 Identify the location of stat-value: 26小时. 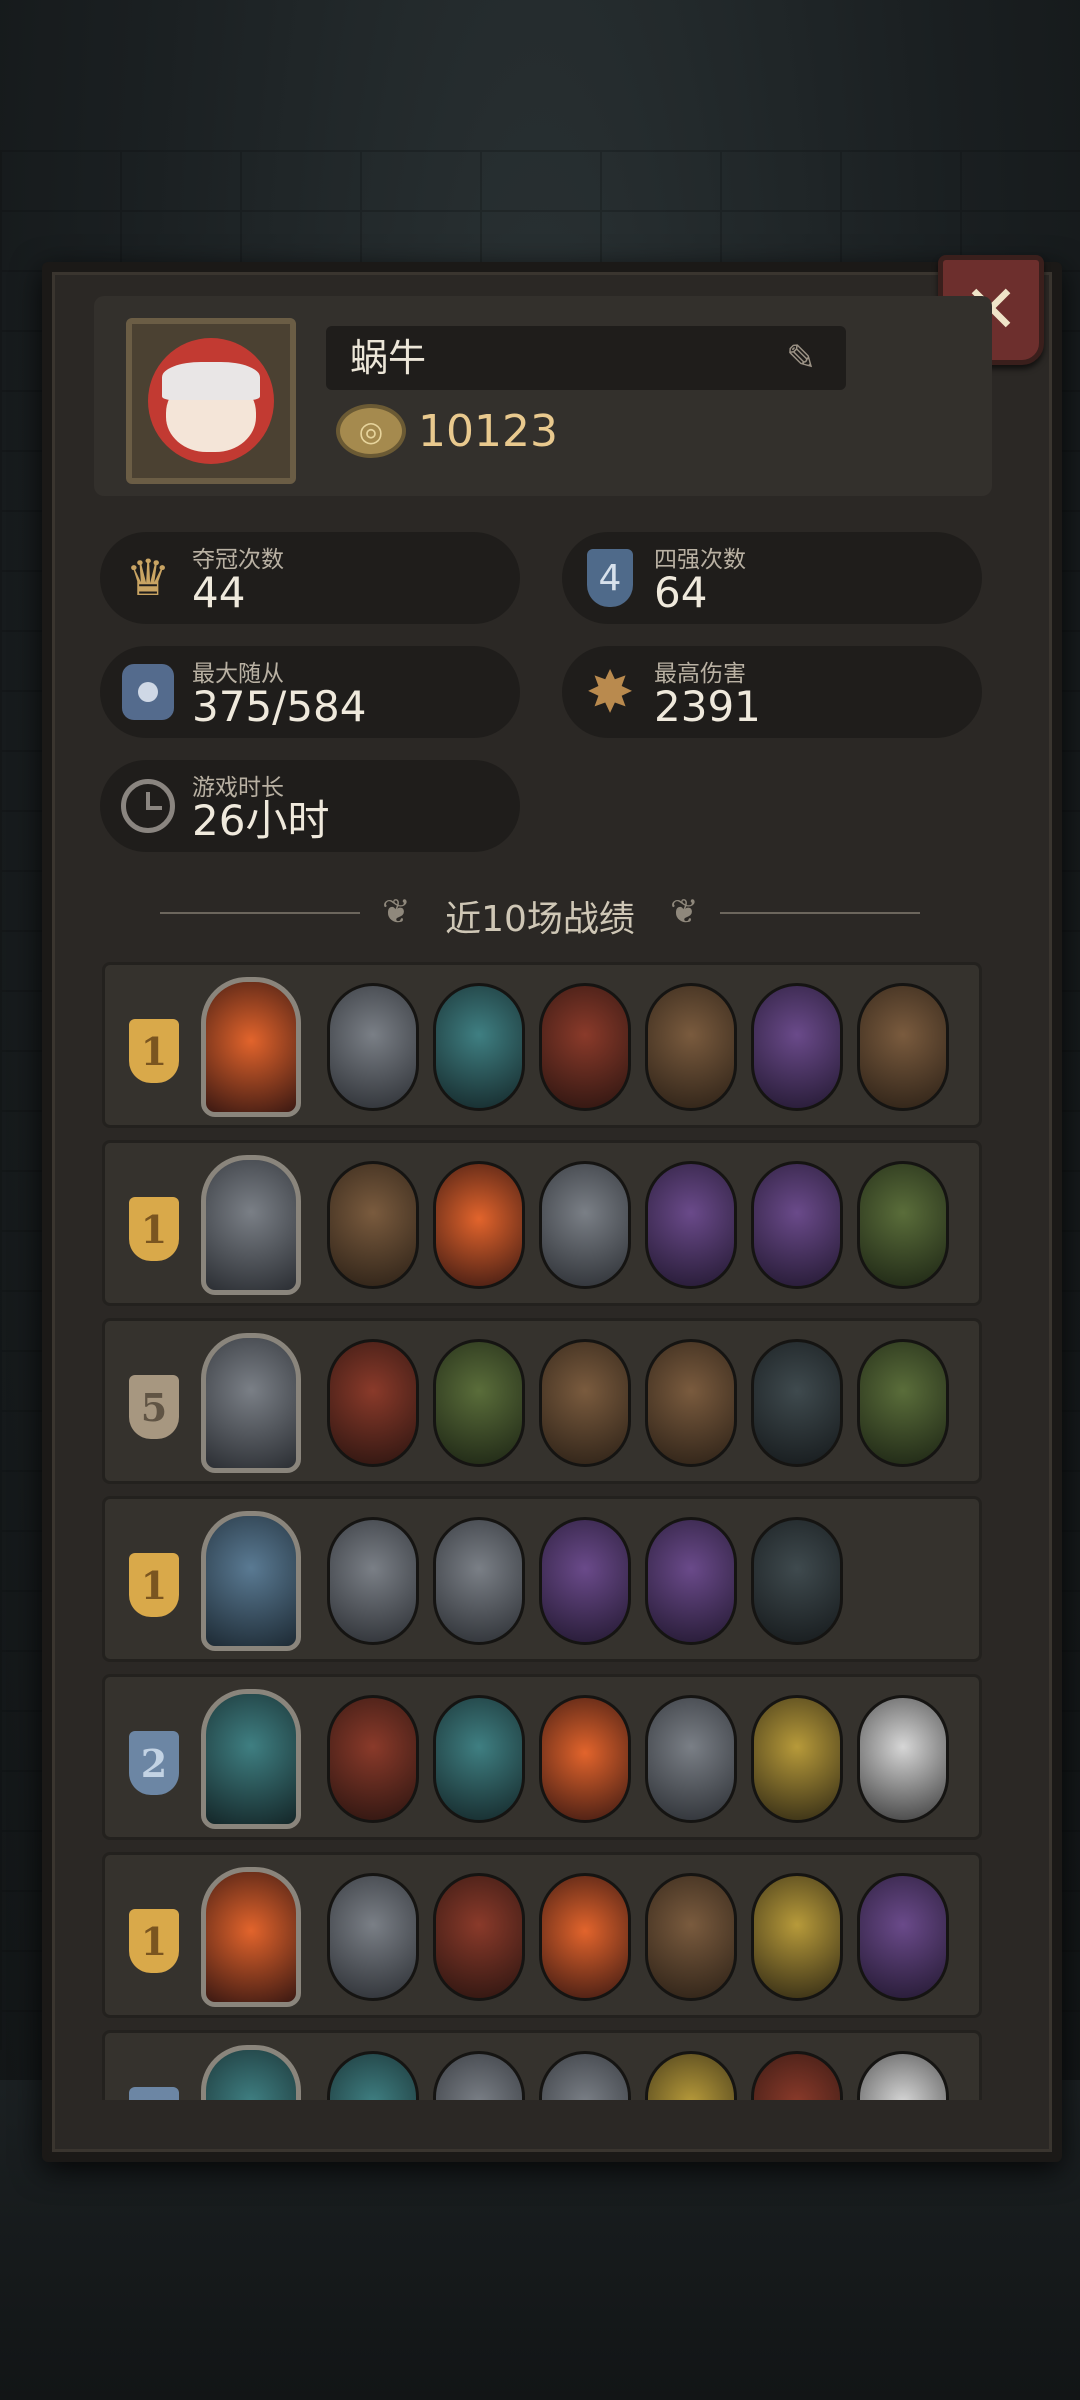
(261, 820).